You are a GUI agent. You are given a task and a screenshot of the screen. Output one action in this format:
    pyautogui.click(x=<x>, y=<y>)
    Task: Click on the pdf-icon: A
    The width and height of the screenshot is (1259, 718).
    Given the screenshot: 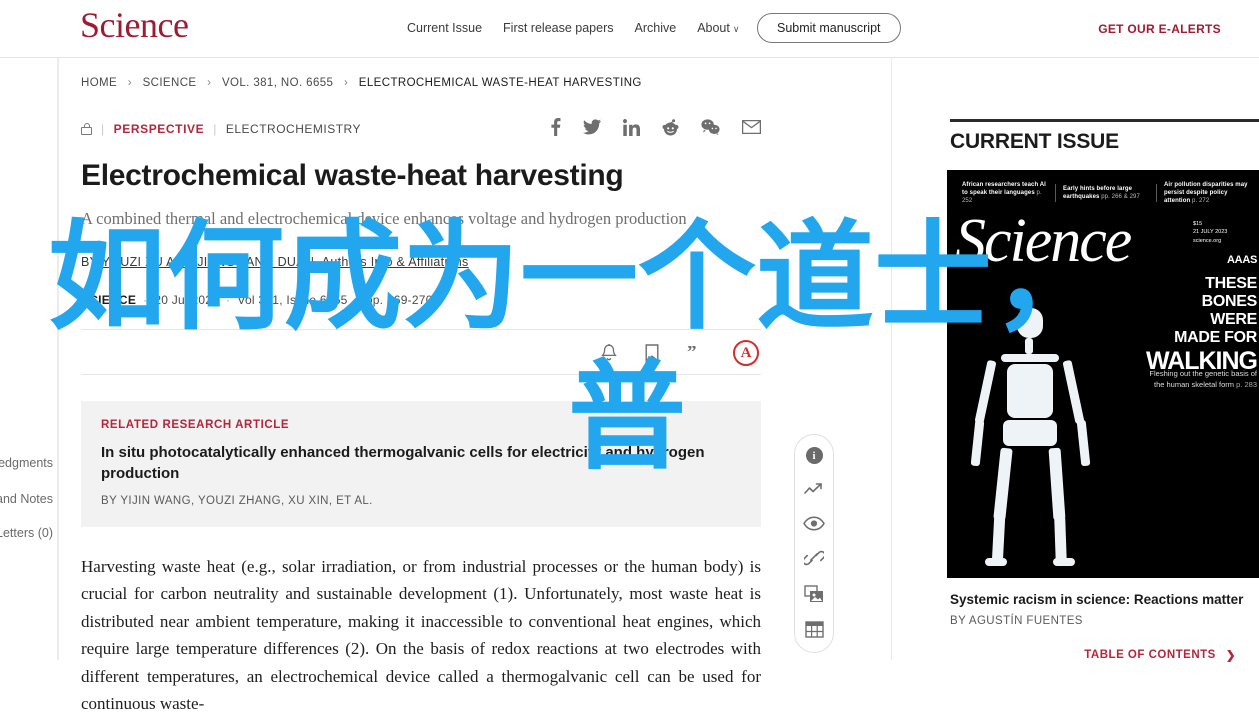 What is the action you would take?
    pyautogui.click(x=746, y=353)
    